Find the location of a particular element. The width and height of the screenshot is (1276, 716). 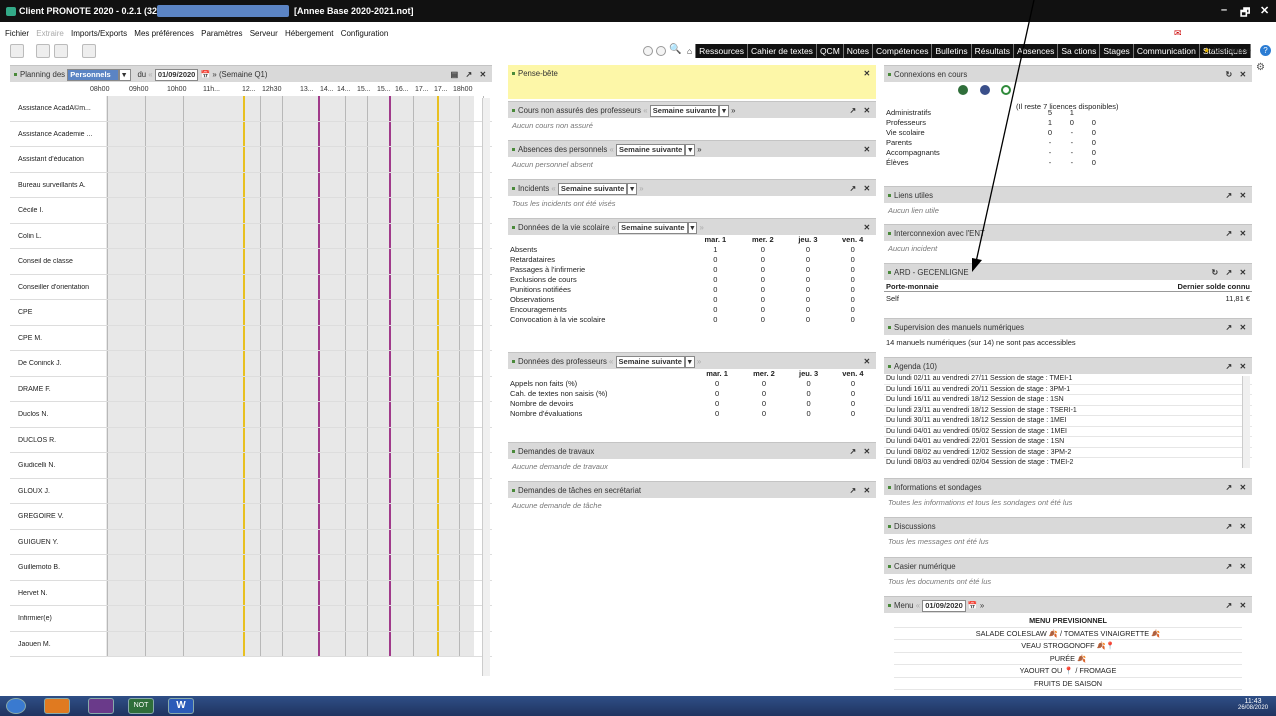

menu-date-field: 01/09/2020 is located at coordinates (944, 605).